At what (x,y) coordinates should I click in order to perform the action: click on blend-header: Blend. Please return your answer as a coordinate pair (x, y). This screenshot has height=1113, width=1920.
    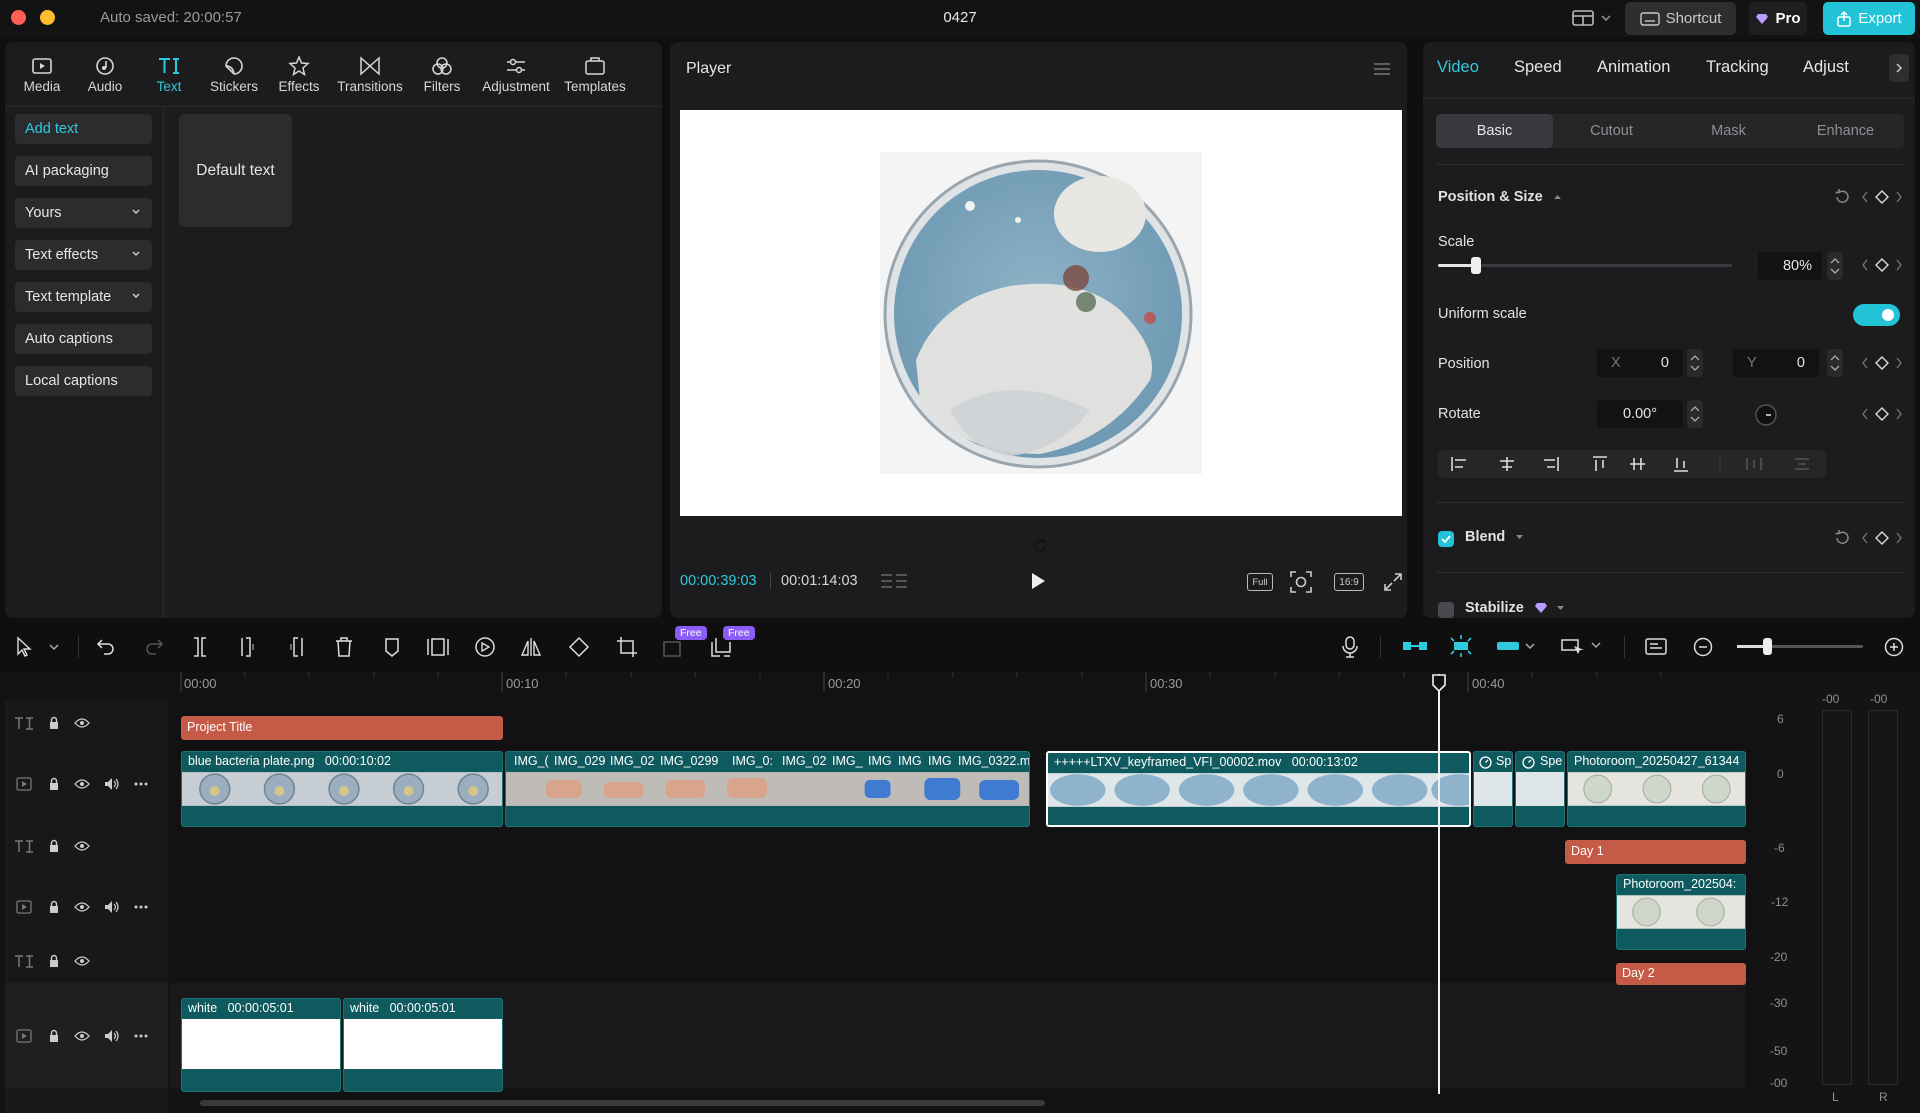
    Looking at the image, I should click on (1494, 537).